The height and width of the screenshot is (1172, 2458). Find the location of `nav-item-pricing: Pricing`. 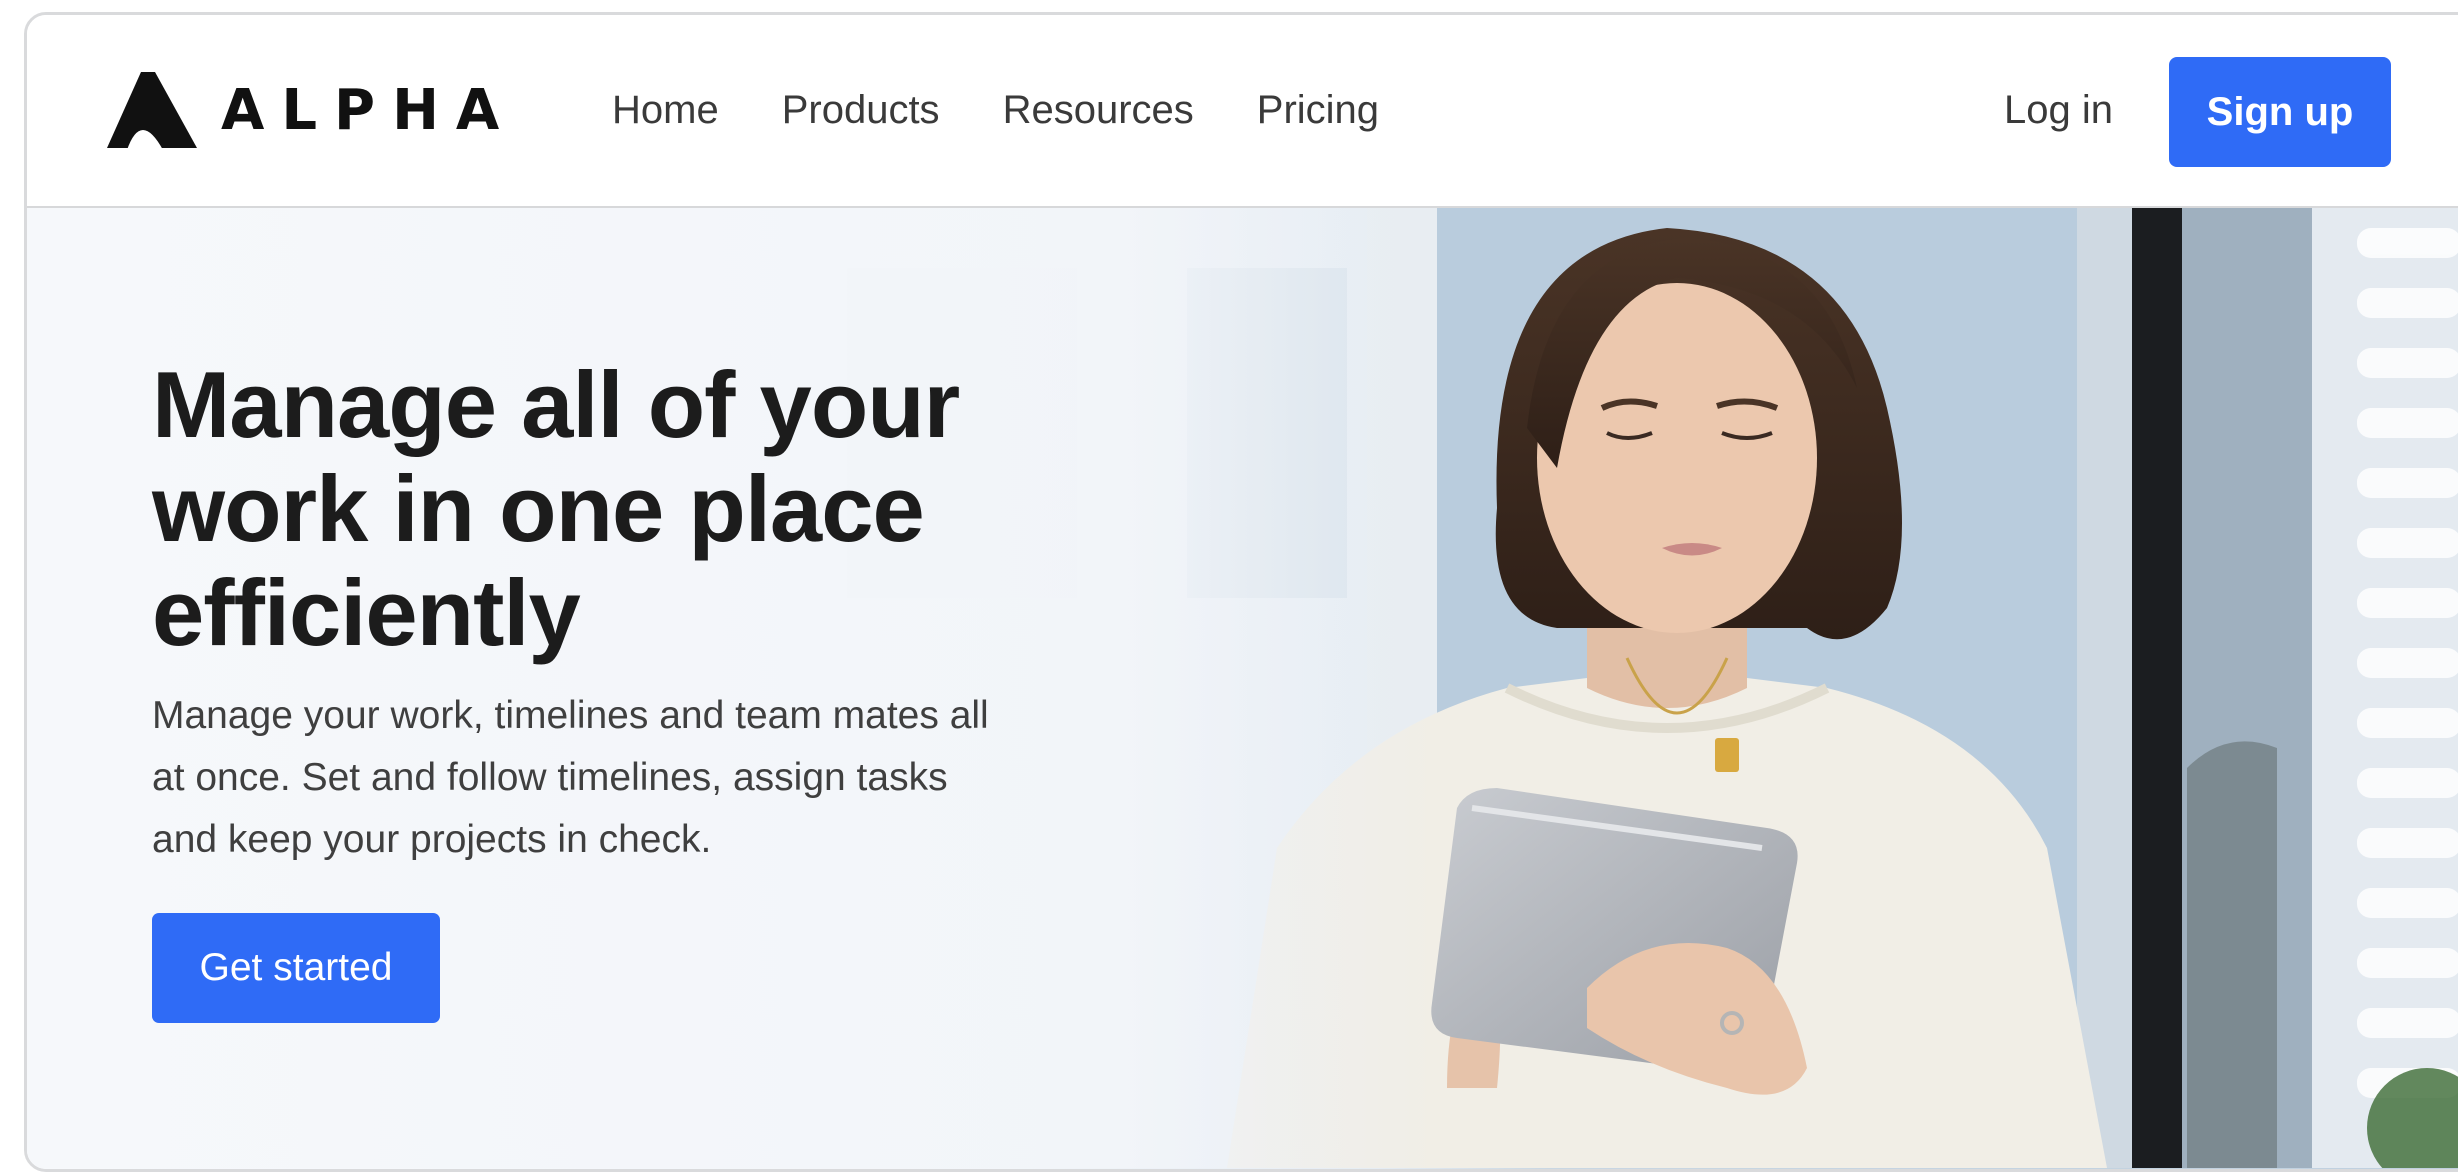

nav-item-pricing: Pricing is located at coordinates (1318, 110).